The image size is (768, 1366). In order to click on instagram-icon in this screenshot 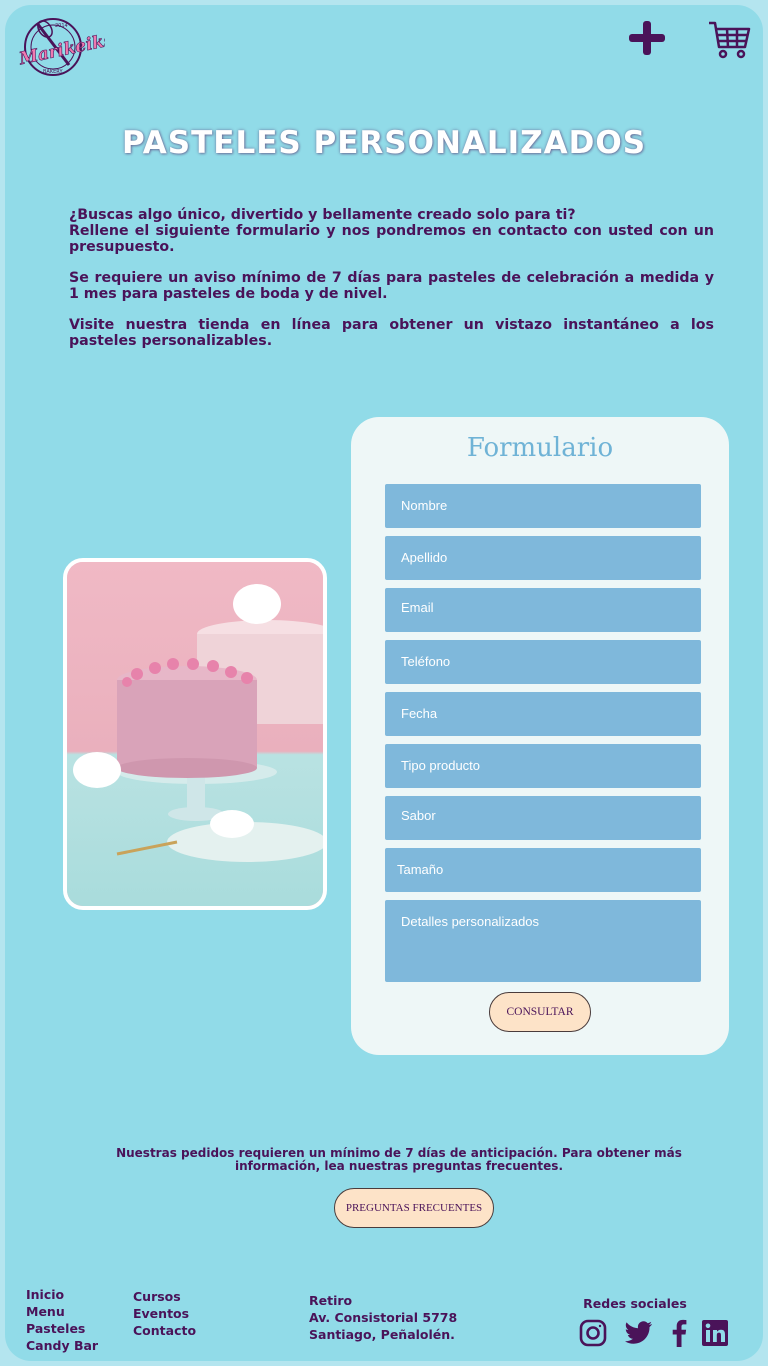, I will do `click(593, 1333)`.